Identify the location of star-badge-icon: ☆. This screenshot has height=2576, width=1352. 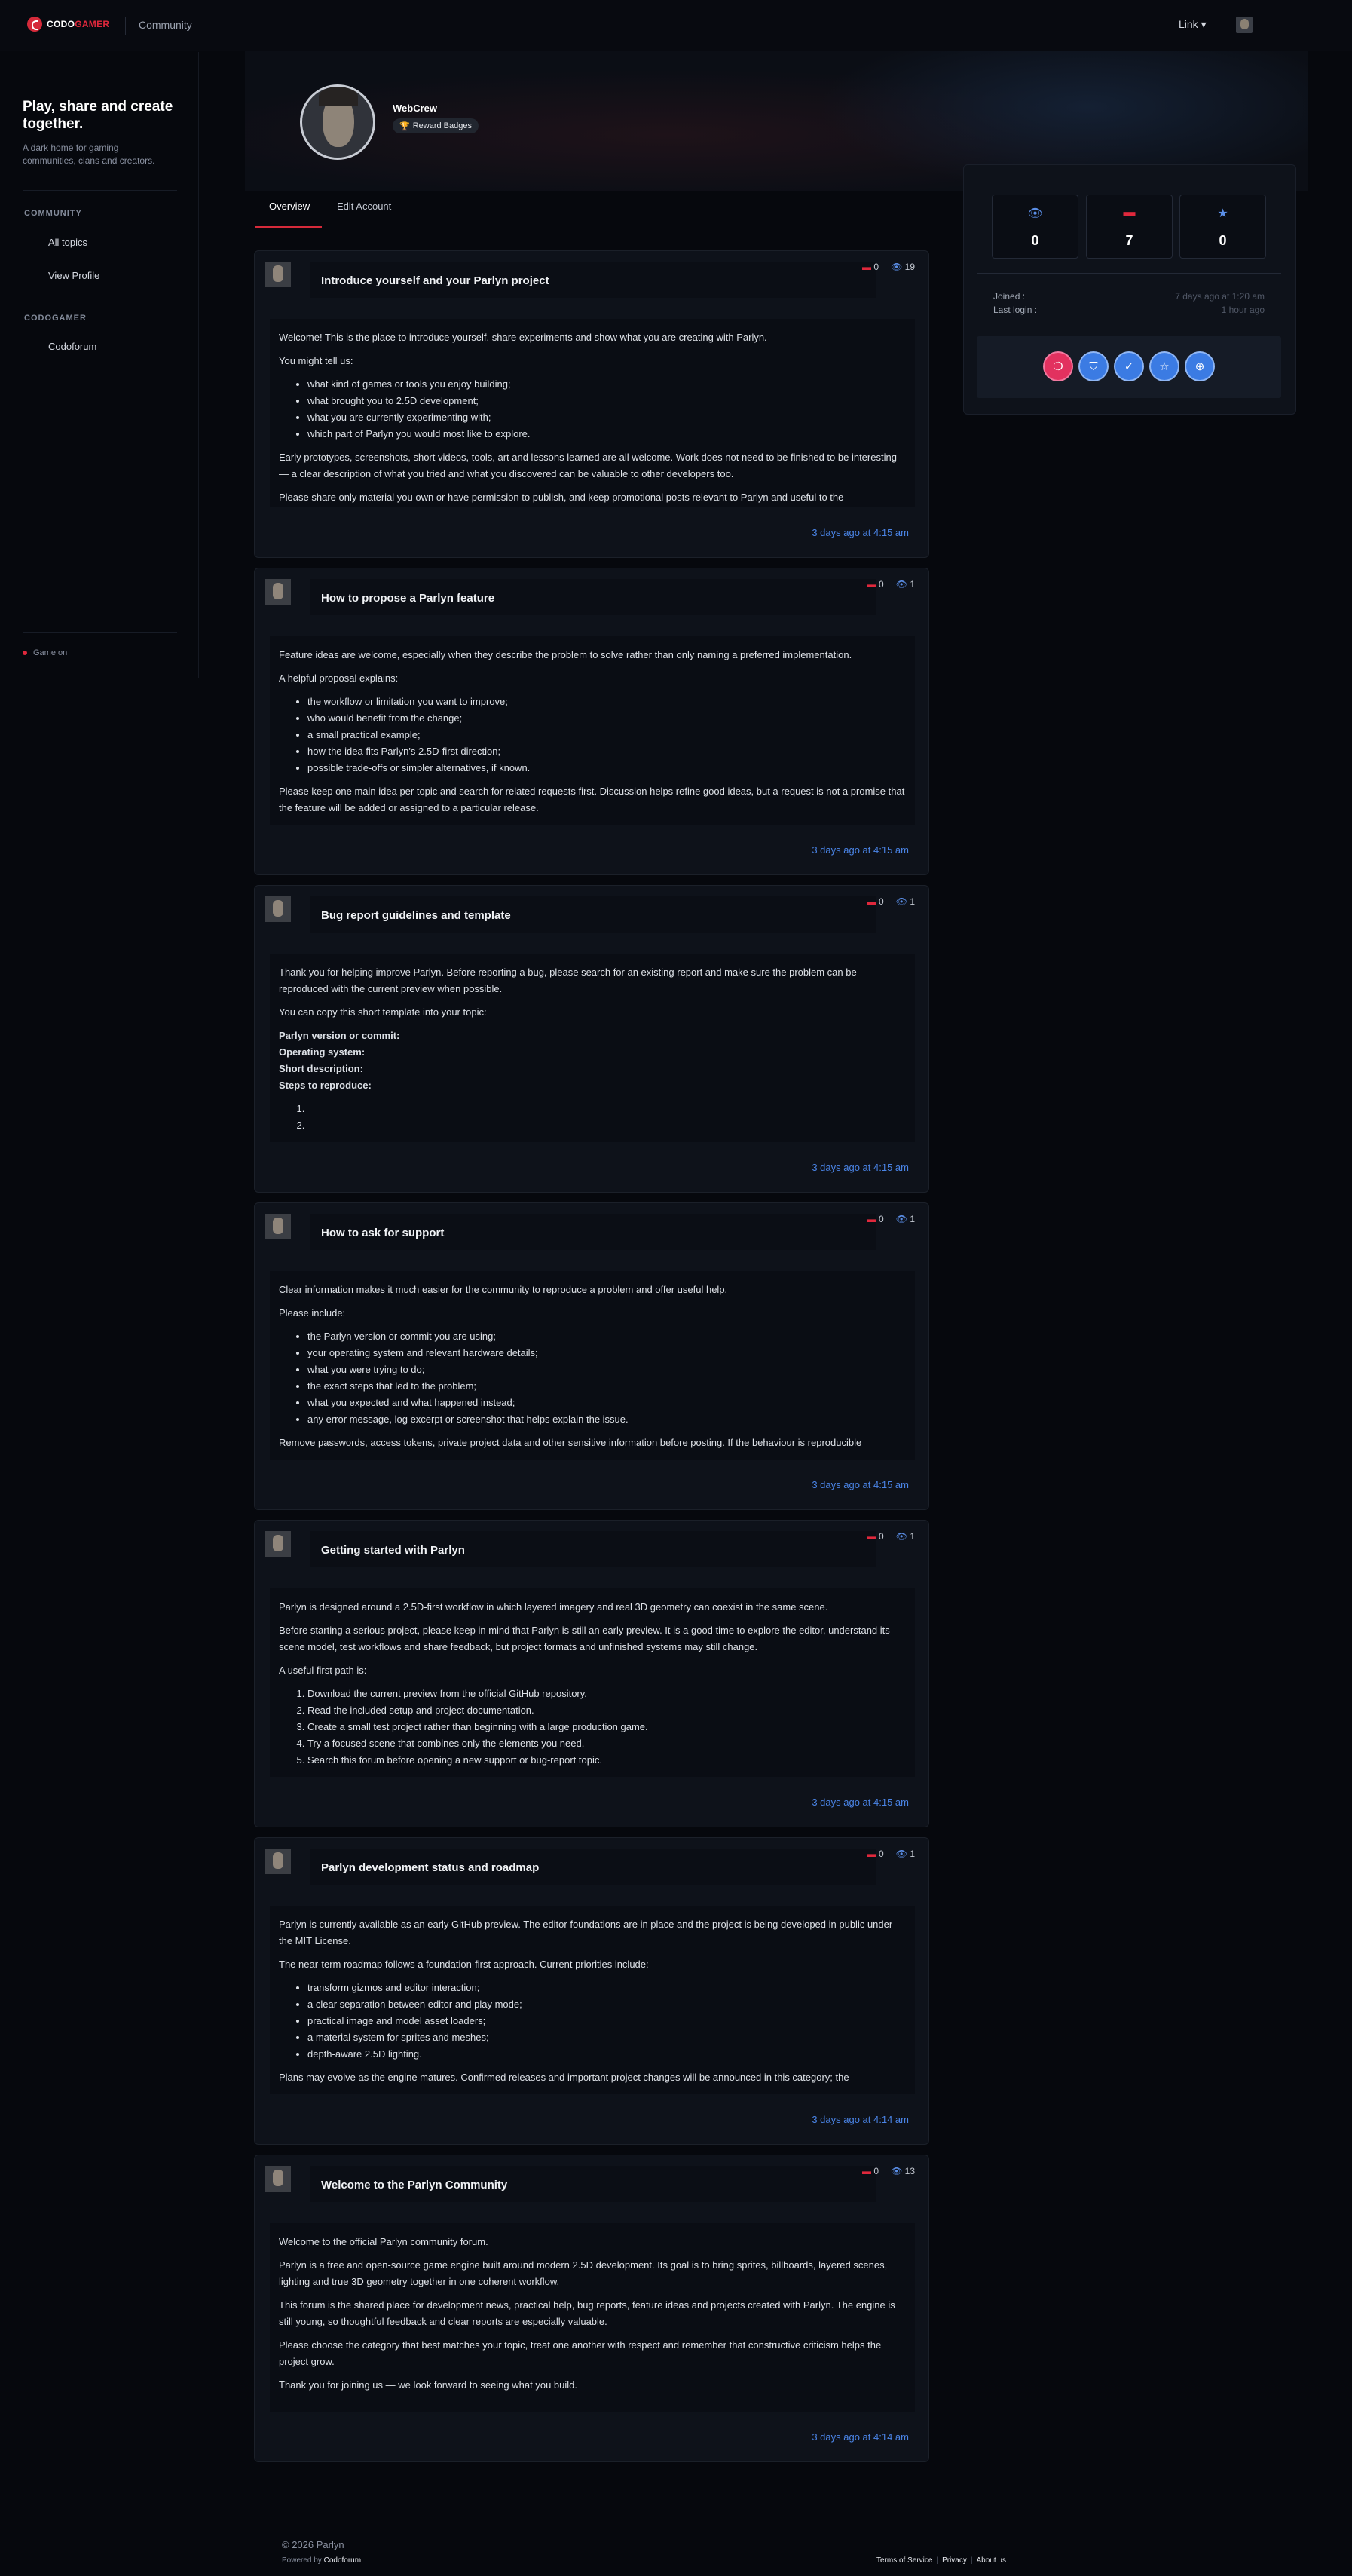
(1164, 366).